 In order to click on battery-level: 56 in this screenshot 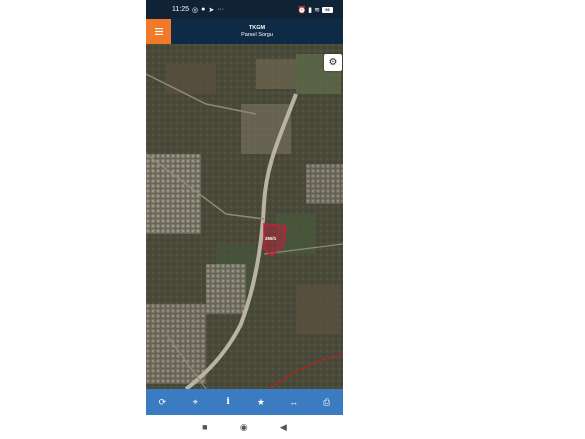, I will do `click(327, 9)`.